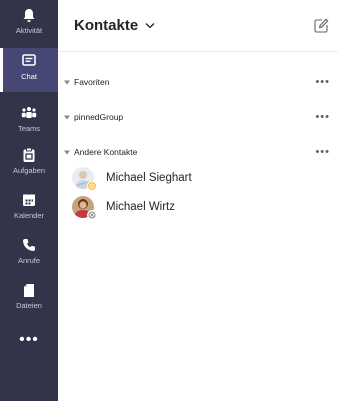 The image size is (338, 401). What do you see at coordinates (198, 26) in the screenshot?
I see `panel-header: Kontakte` at bounding box center [198, 26].